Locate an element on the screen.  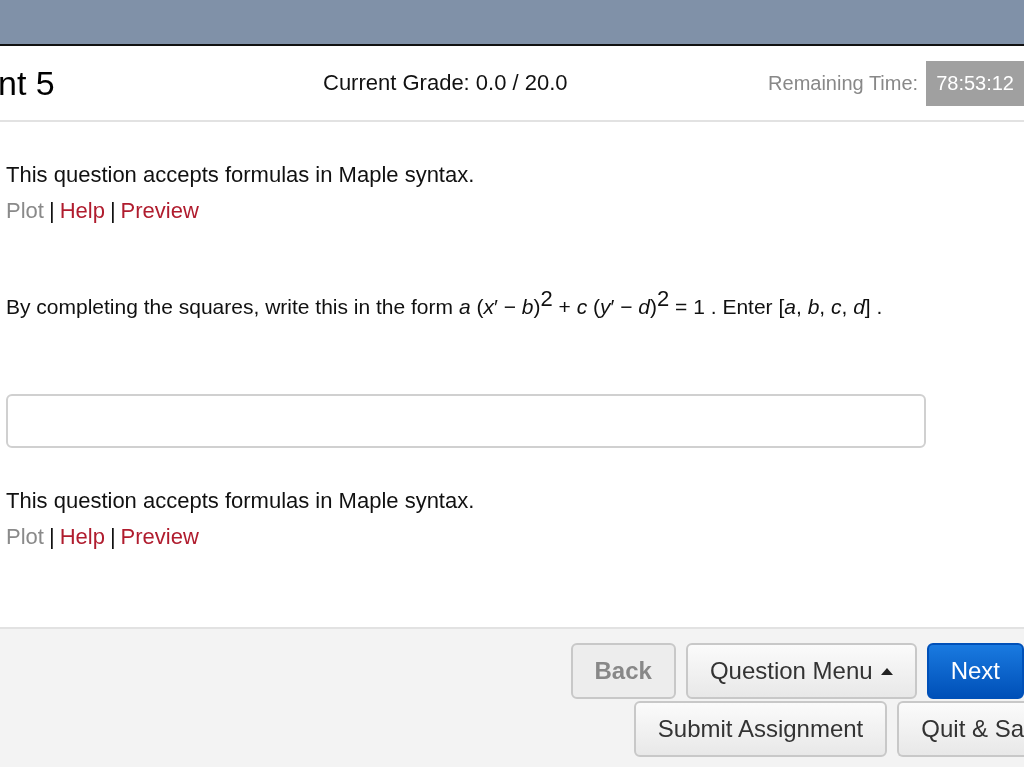
button: Quit & Sa is located at coordinates (960, 729).